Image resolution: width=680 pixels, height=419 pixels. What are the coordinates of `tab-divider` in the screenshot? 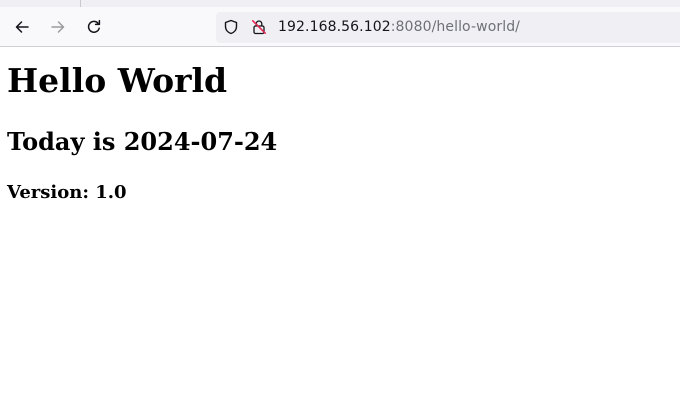 It's located at (80, 3).